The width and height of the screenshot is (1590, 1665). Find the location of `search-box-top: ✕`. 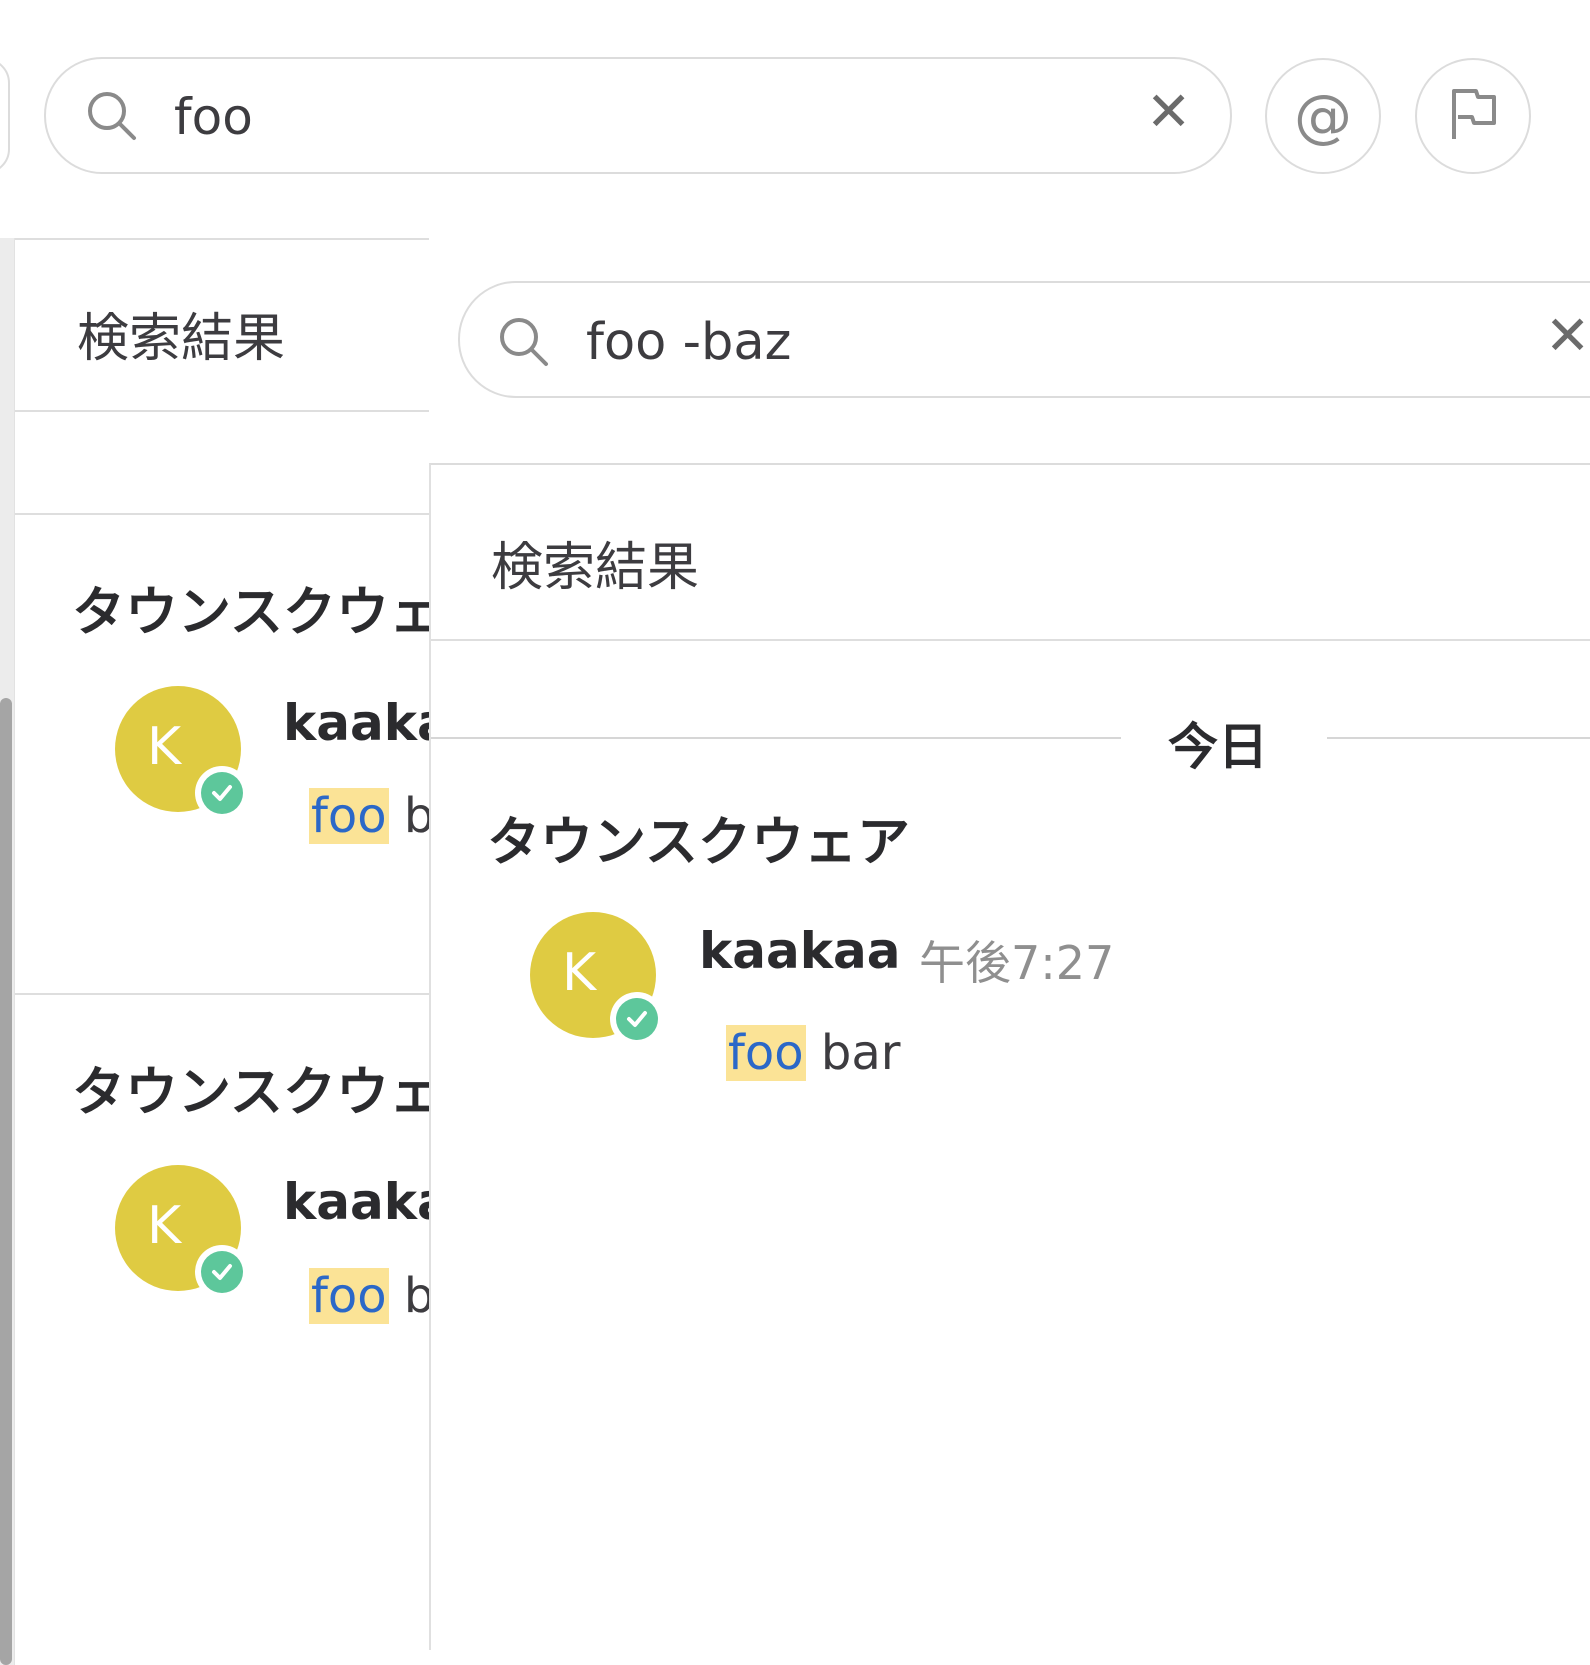

search-box-top: ✕ is located at coordinates (638, 115).